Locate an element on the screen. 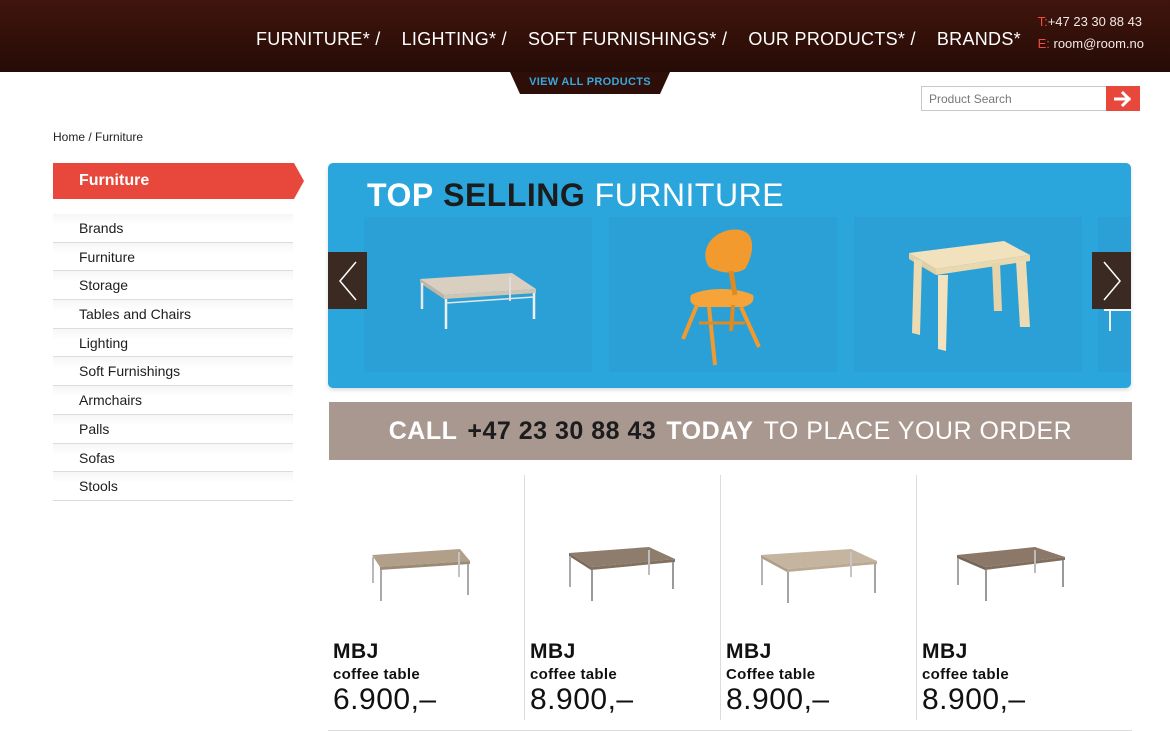  contact-info: T:+47 23 30 88 43 E: room@room.no is located at coordinates (1091, 33).